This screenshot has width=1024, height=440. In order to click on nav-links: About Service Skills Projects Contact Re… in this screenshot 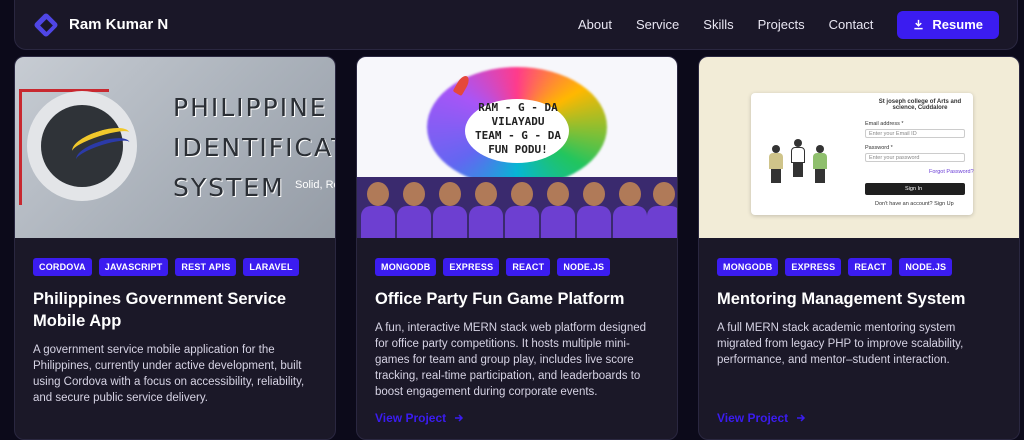, I will do `click(788, 24)`.